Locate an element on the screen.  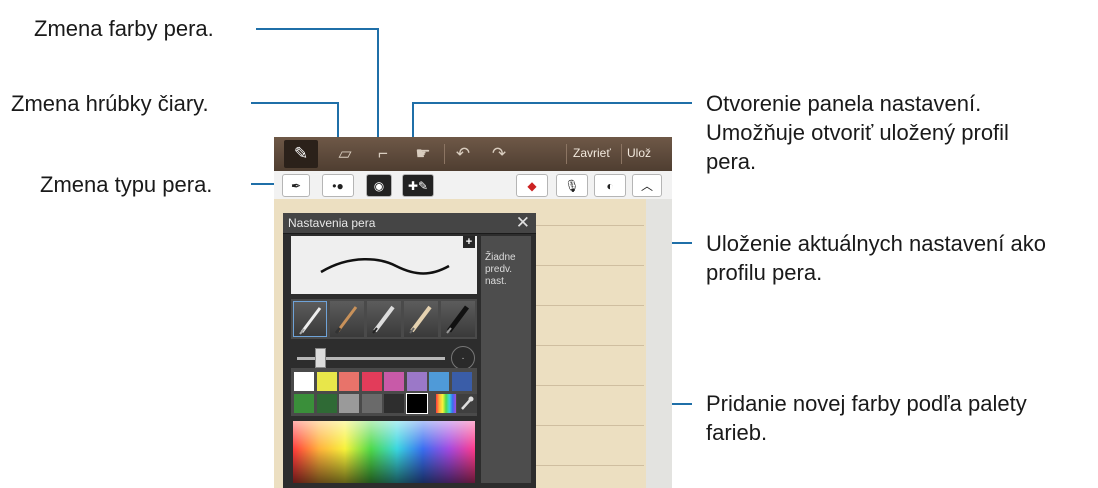
callout-open-settings-3: pera. is located at coordinates (731, 161).